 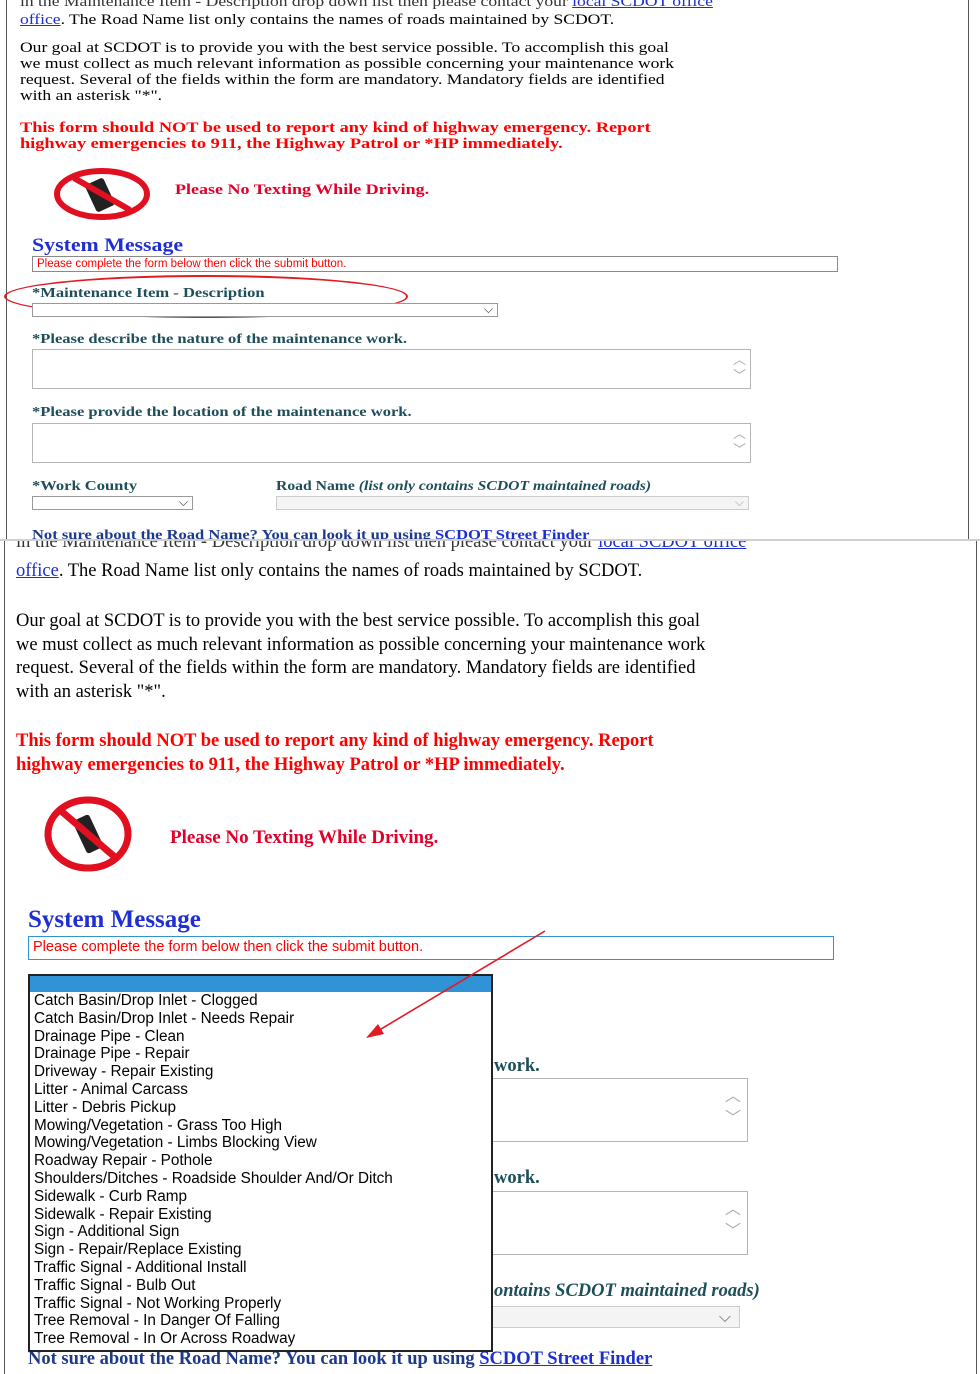 What do you see at coordinates (260, 1304) in the screenshot?
I see `dropdown-option: Traffic Signal - Not Working Properly` at bounding box center [260, 1304].